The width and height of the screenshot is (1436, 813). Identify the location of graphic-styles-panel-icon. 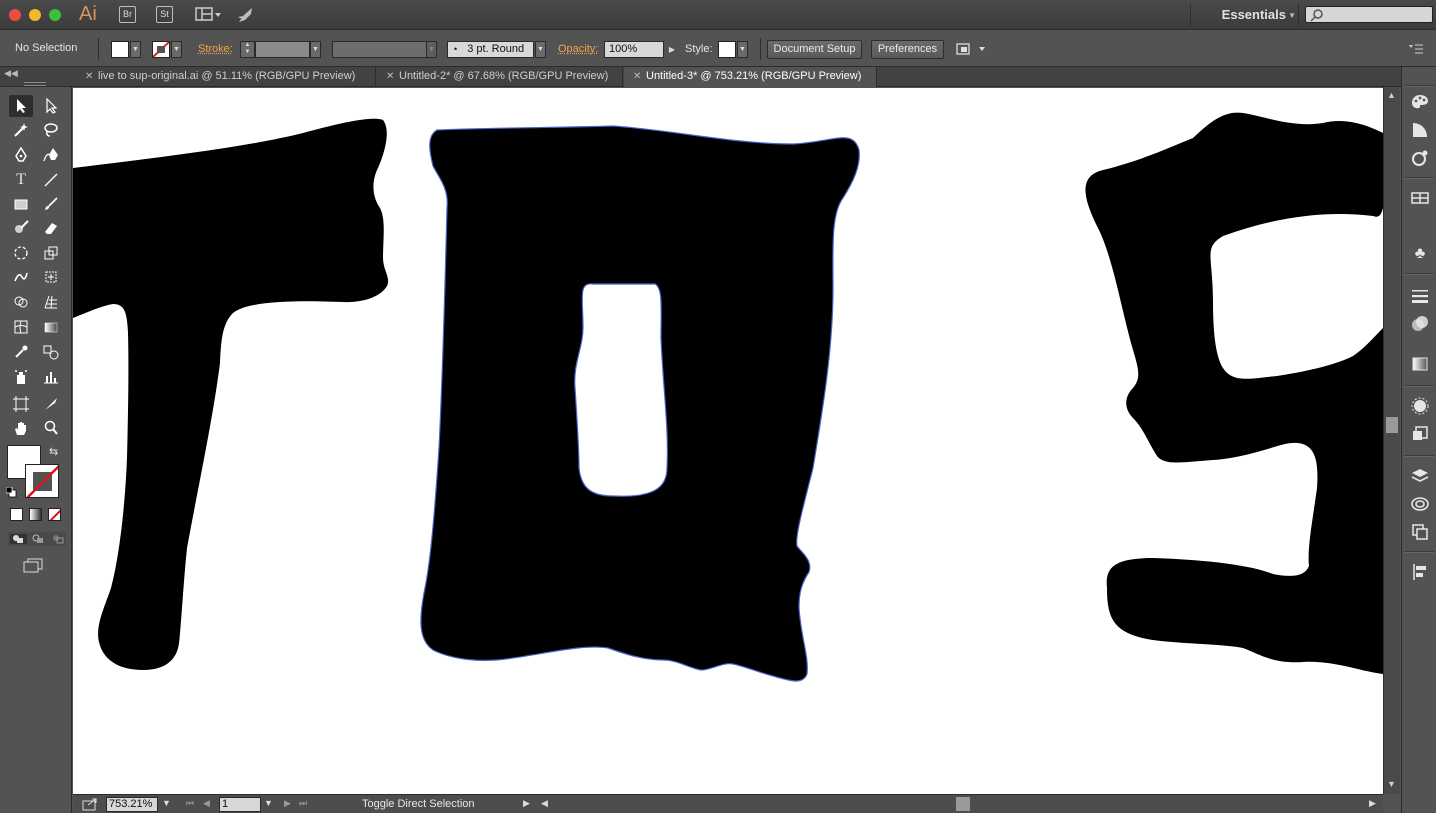
(1420, 434).